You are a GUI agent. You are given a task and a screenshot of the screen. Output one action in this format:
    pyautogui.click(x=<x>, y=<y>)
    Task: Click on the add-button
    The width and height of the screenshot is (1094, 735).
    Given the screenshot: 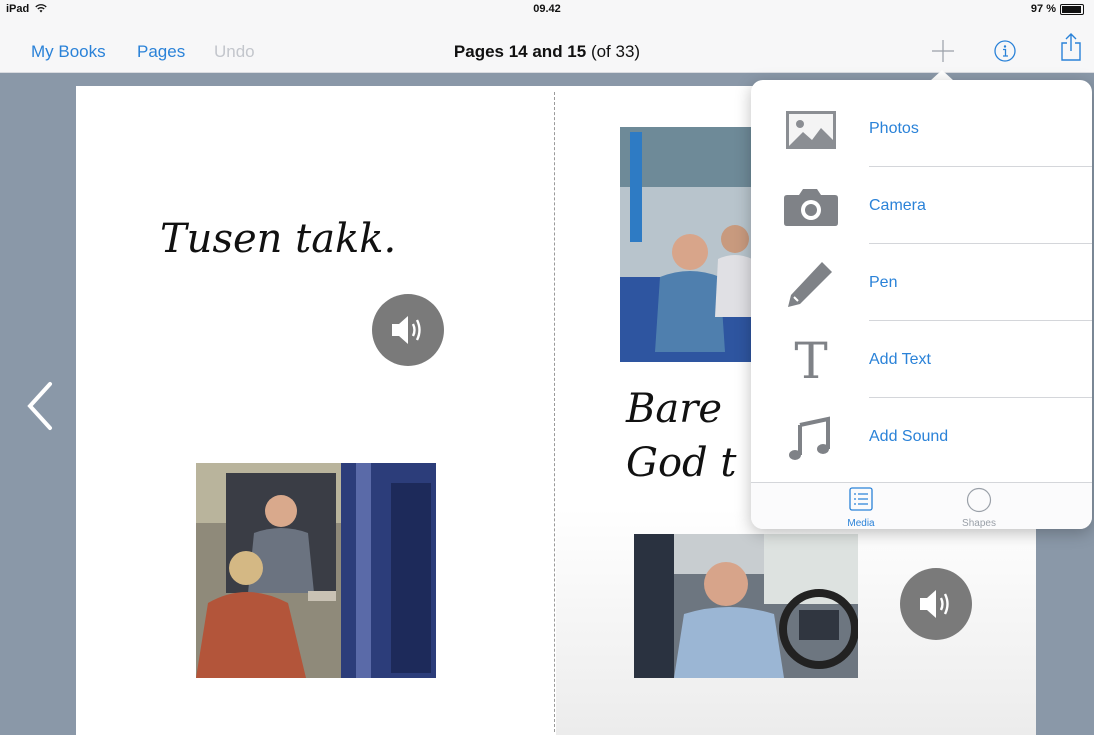 What is the action you would take?
    pyautogui.click(x=943, y=51)
    